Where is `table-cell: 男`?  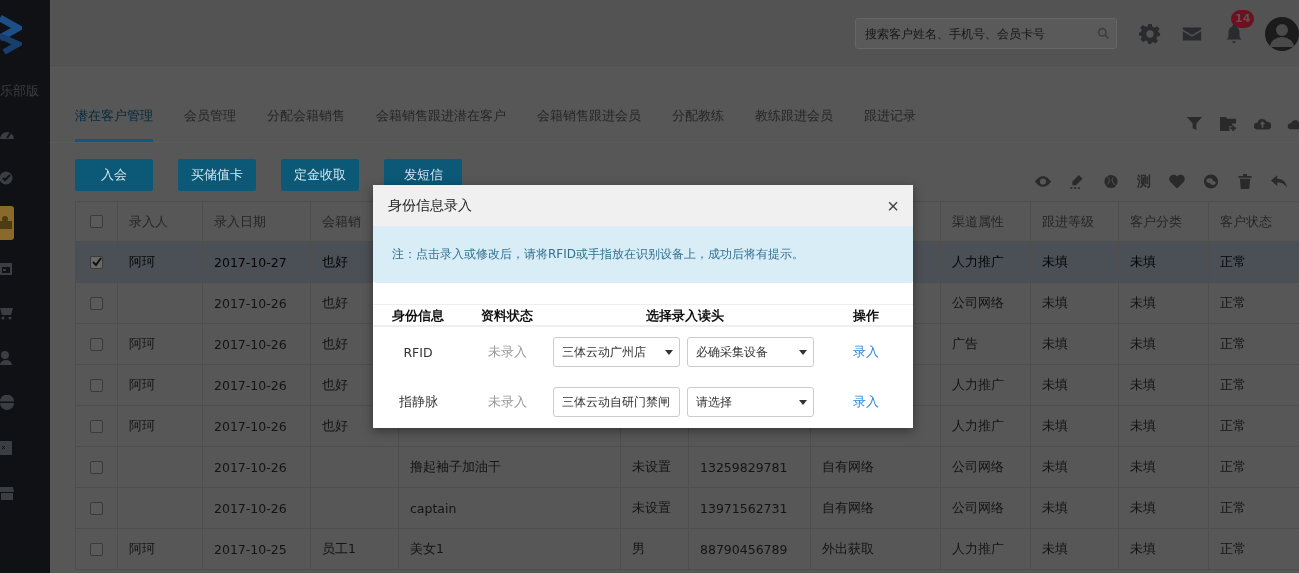
table-cell: 男 is located at coordinates (638, 549).